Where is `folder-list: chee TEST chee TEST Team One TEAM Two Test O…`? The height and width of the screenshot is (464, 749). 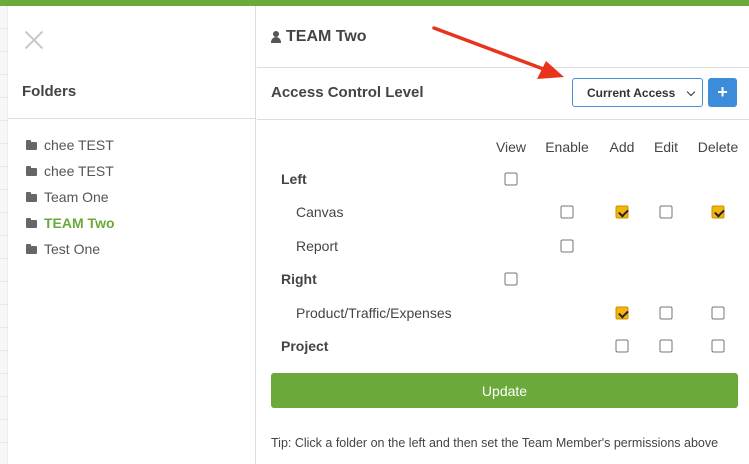 folder-list: chee TEST chee TEST Team One TEAM Two Test O… is located at coordinates (70, 197).